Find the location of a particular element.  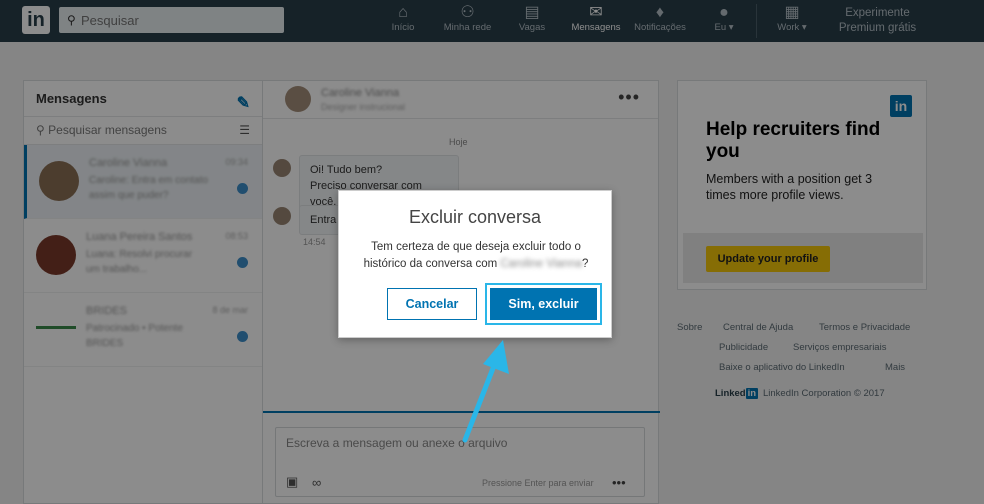

cancel-button: Cancelar is located at coordinates (432, 304).